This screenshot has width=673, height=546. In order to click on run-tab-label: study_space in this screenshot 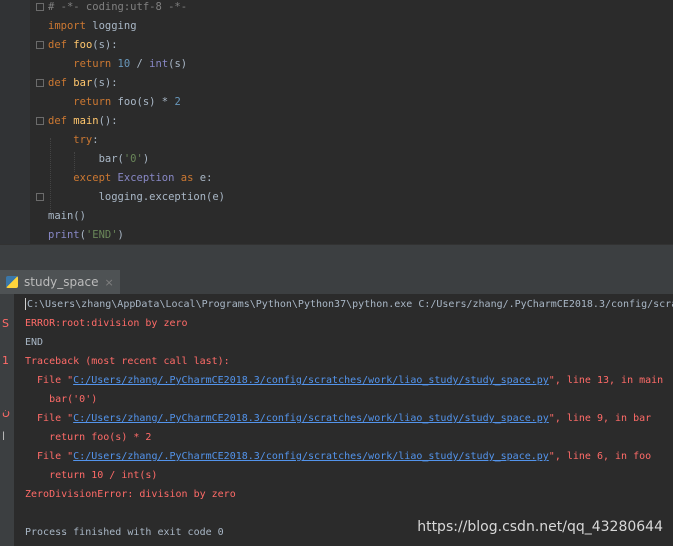, I will do `click(61, 282)`.